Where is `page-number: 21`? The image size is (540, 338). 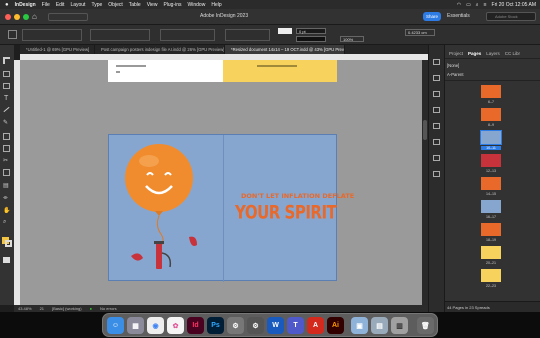 page-number: 21 is located at coordinates (42, 308).